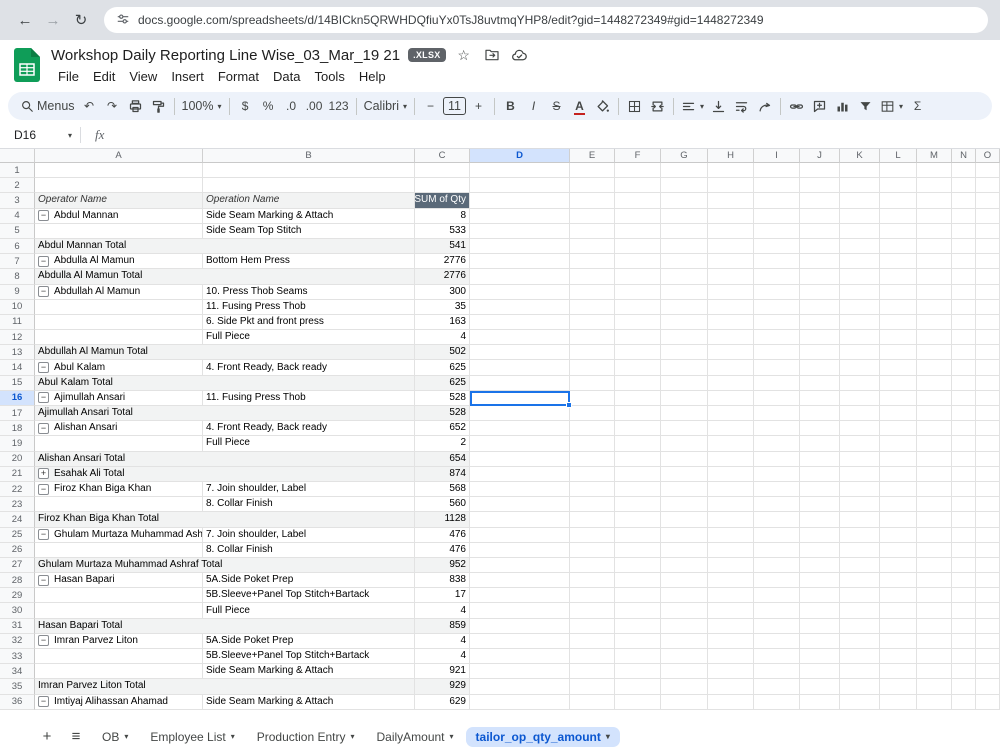 This screenshot has height=750, width=1000. Describe the element at coordinates (964, 186) in the screenshot. I see `cell-N2` at that location.